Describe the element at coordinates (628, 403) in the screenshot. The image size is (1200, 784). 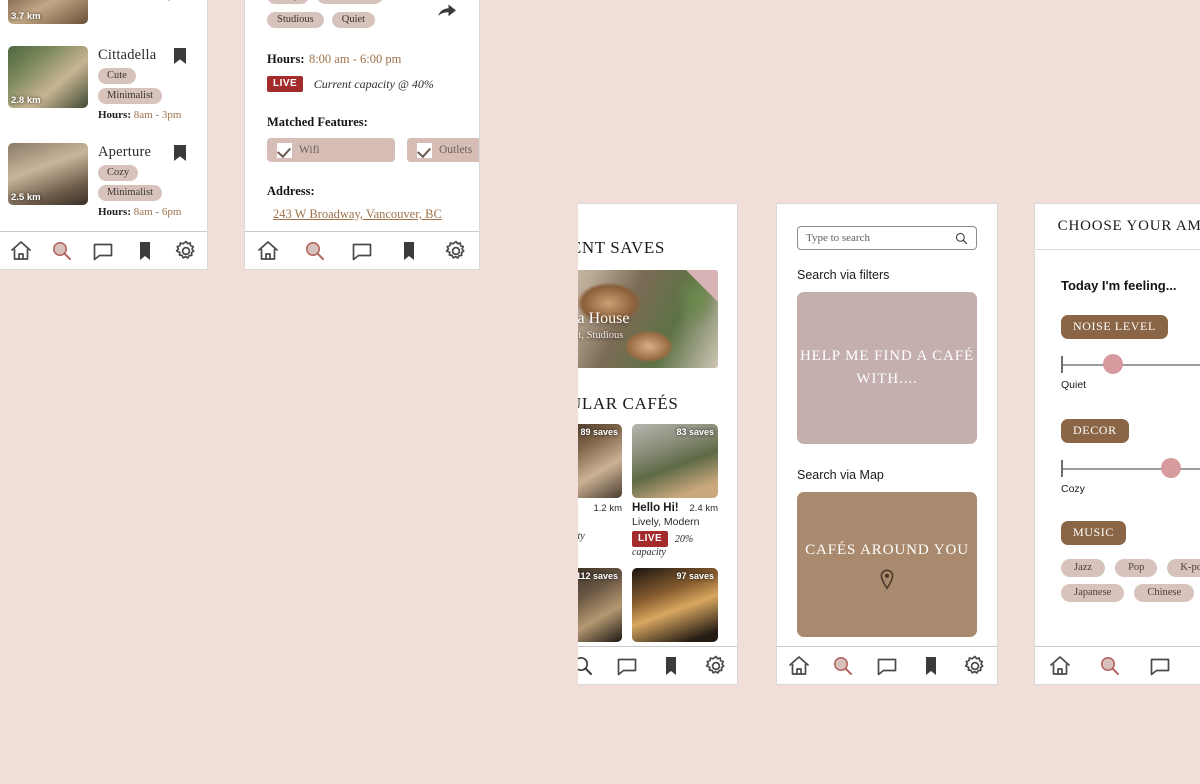
I see `section-title-popular: POPULAR CAFÉS` at that location.